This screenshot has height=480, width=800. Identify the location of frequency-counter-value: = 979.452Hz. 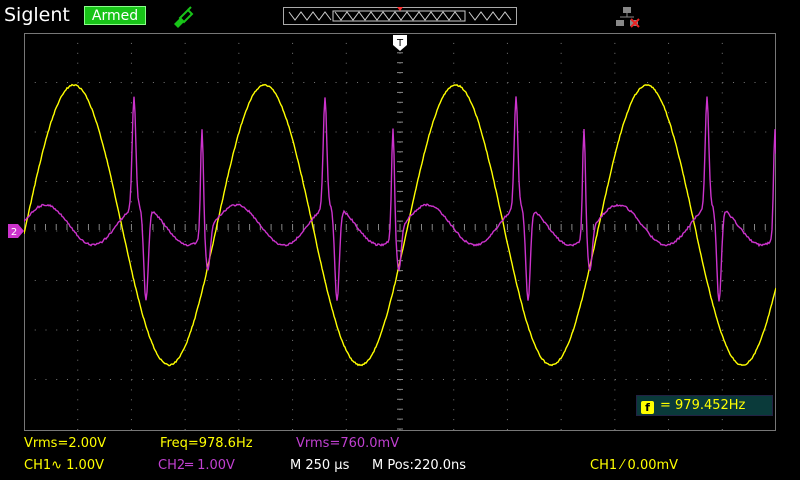
(702, 405).